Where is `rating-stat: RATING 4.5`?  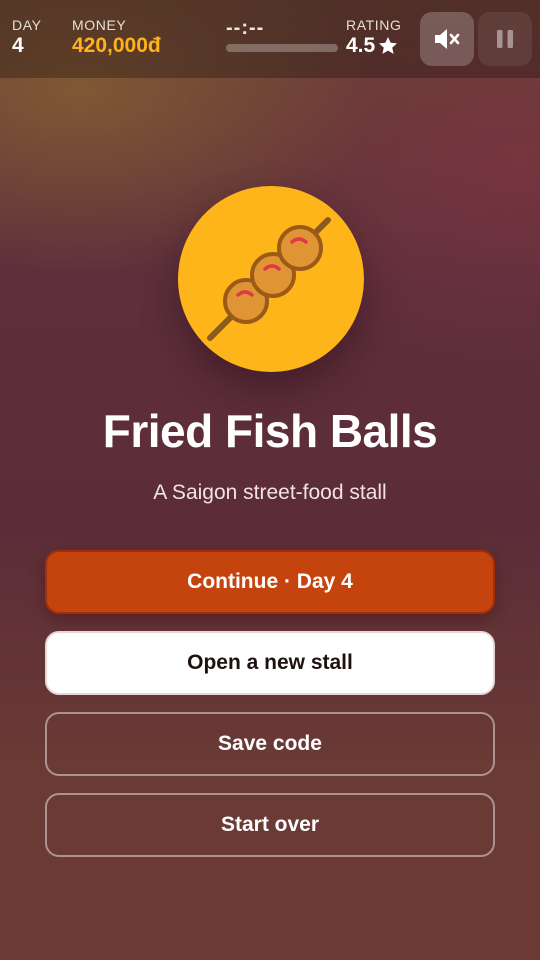
rating-stat: RATING 4.5 is located at coordinates (373, 37).